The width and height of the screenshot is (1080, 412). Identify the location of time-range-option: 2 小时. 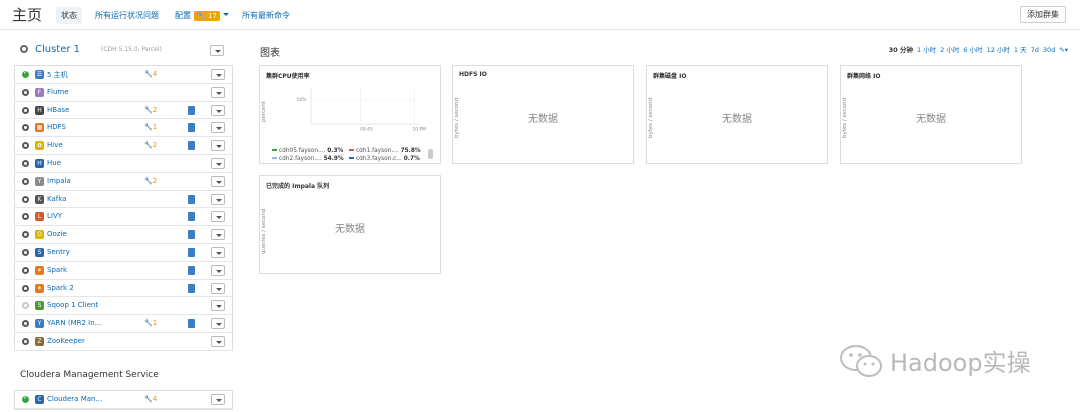
(949, 50).